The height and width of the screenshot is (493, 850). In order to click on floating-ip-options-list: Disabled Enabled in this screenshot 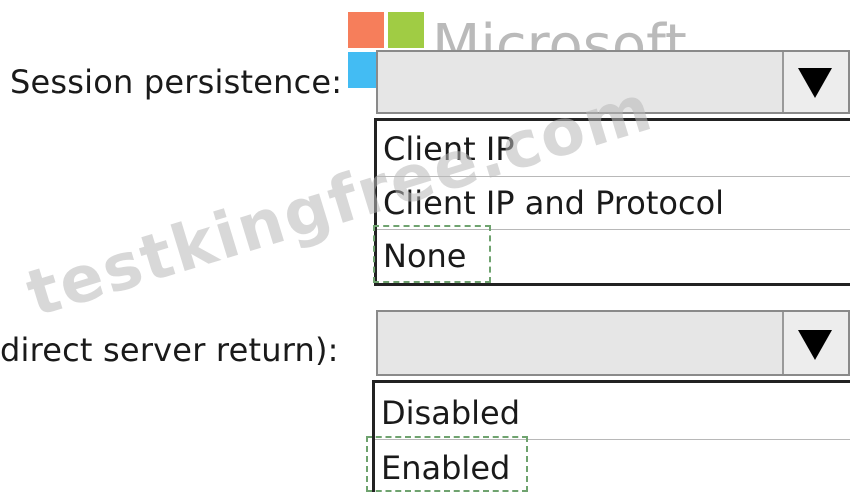, I will do `click(611, 436)`.